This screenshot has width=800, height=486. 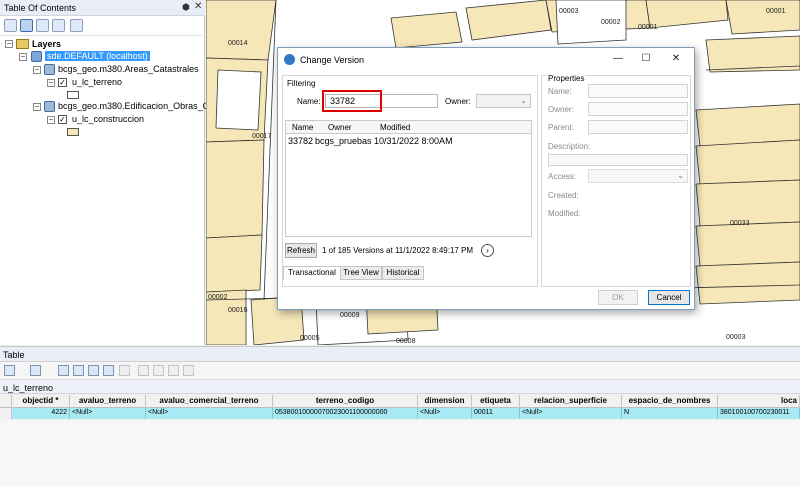 What do you see at coordinates (350, 315) in the screenshot?
I see `parcel-label: 00009` at bounding box center [350, 315].